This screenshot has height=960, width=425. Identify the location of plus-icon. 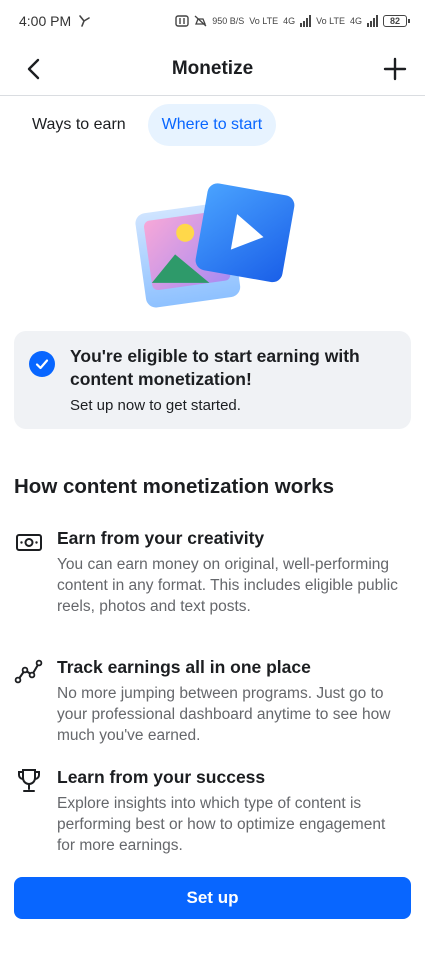
(395, 69).